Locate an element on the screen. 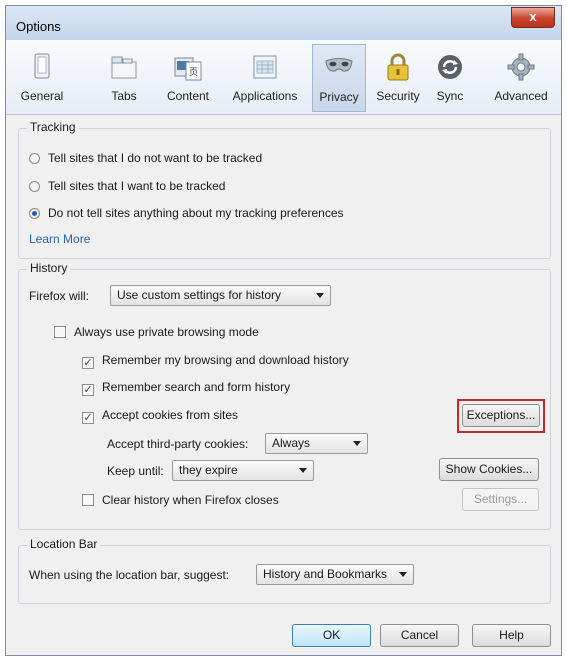  tab-security: Security is located at coordinates (398, 77).